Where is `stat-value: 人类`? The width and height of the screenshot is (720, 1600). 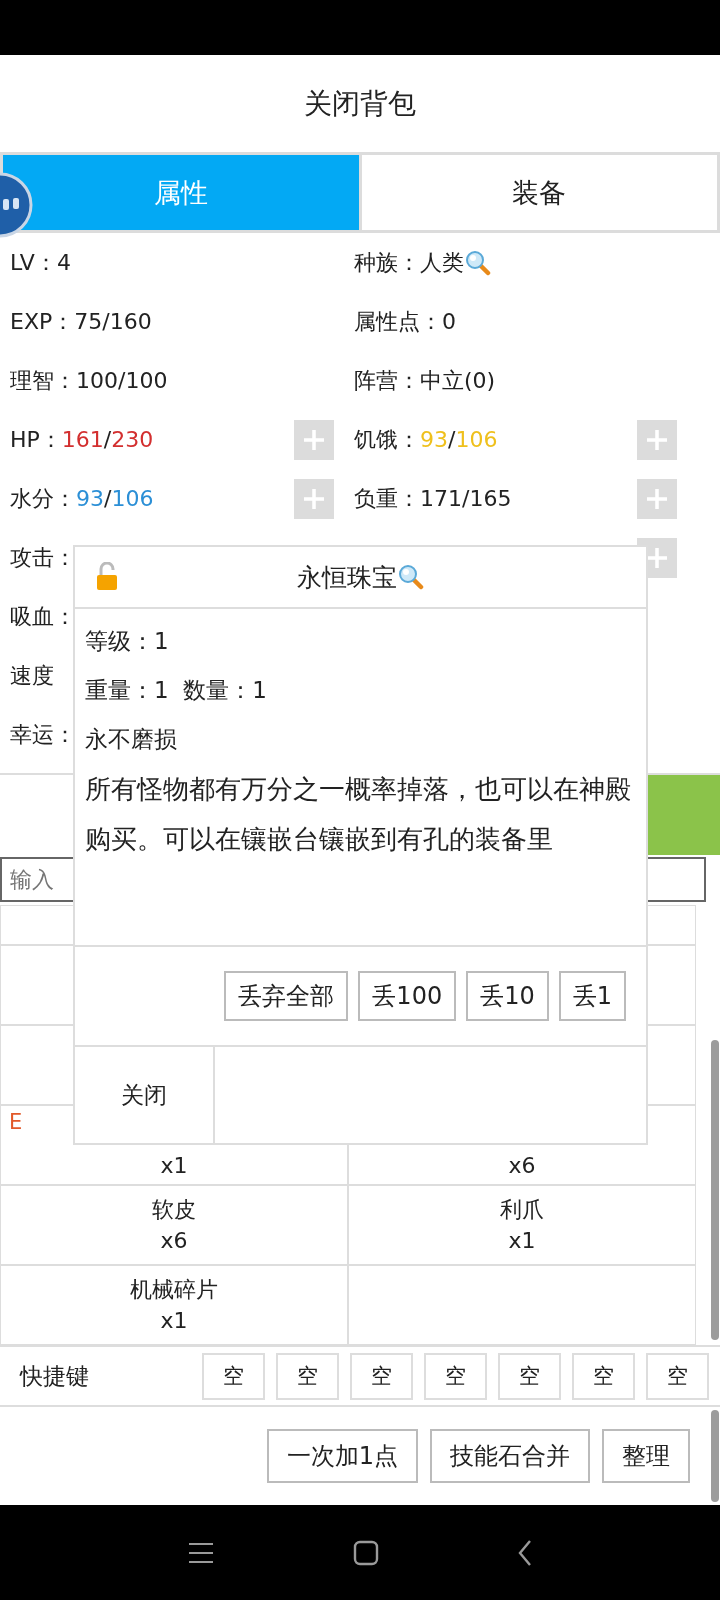 stat-value: 人类 is located at coordinates (442, 262).